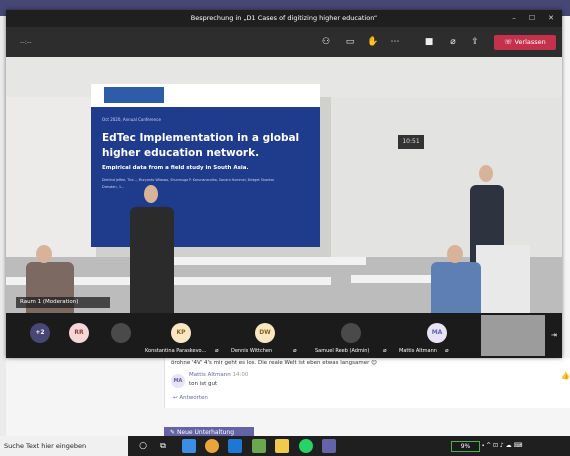 The image size is (570, 456). I want to click on camera-icon: ■, so click(429, 42).